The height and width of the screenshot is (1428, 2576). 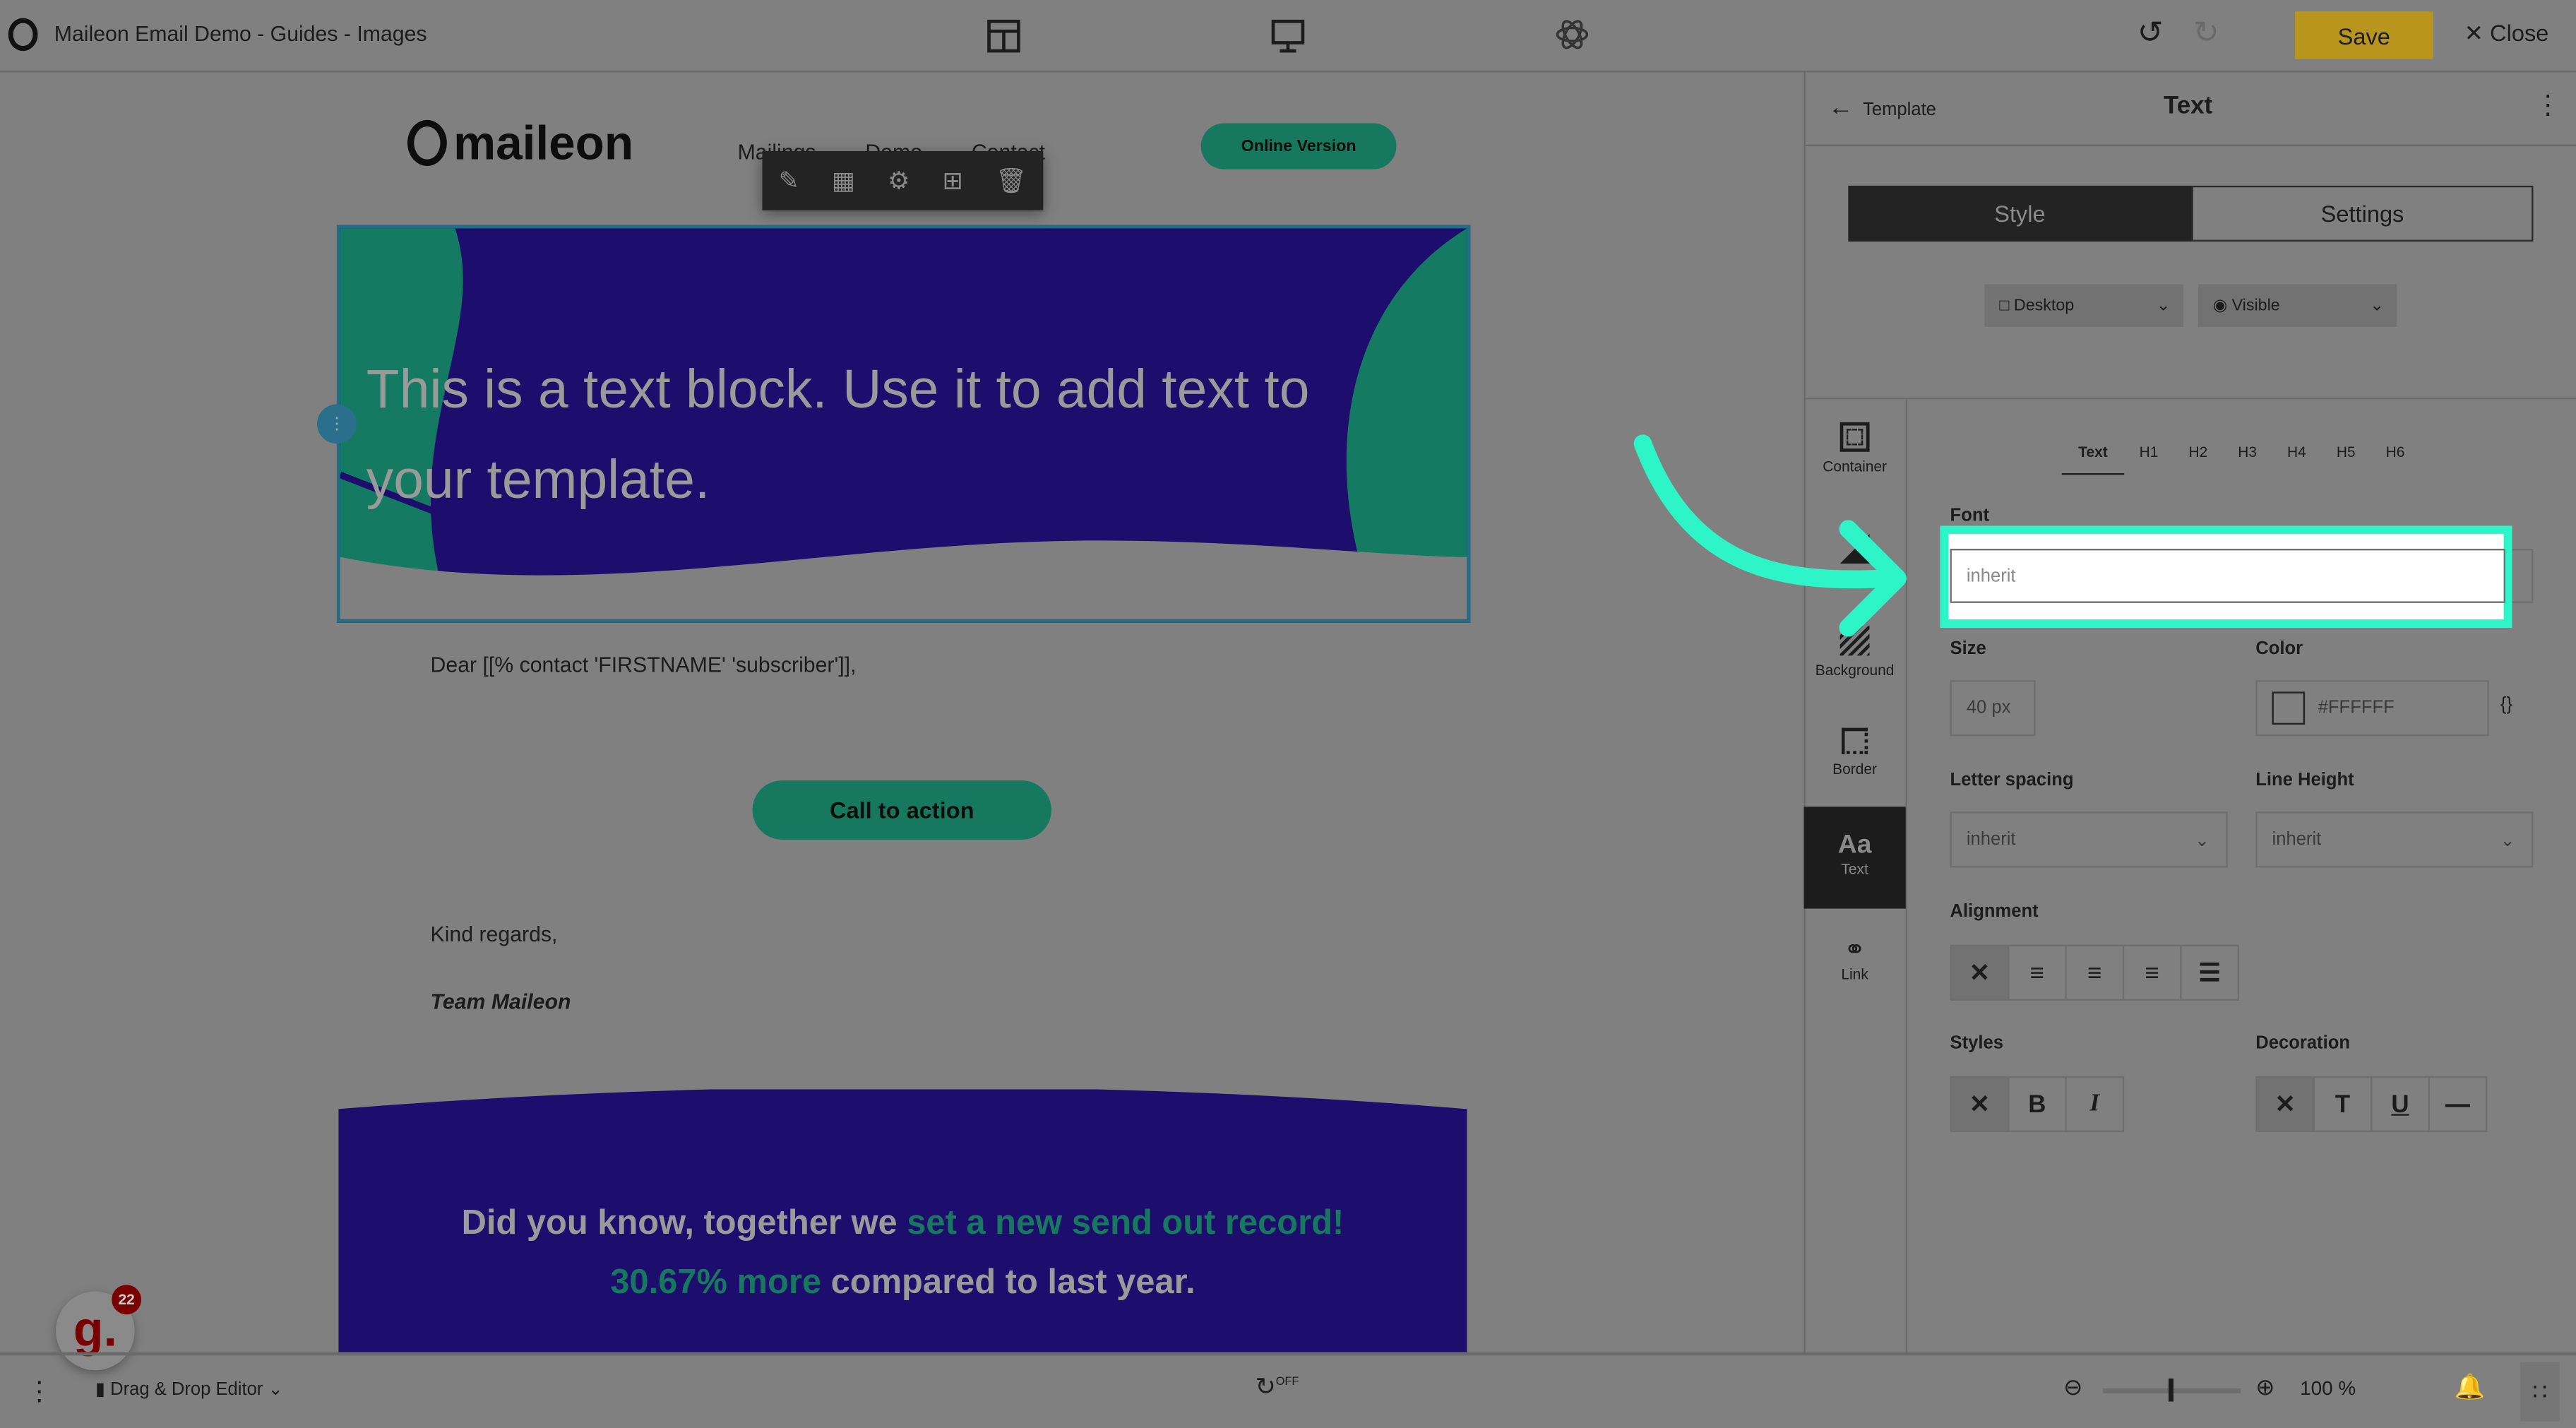 I want to click on align-center-icon: ≡, so click(x=2096, y=972).